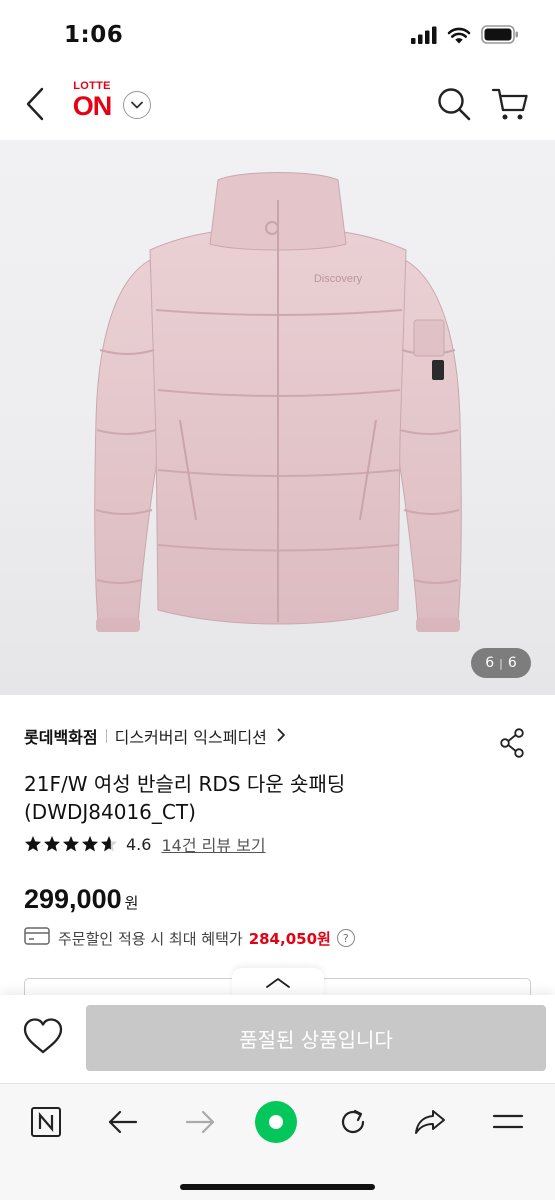 The height and width of the screenshot is (1200, 555). Describe the element at coordinates (281, 736) in the screenshot. I see `chevron-right-icon` at that location.